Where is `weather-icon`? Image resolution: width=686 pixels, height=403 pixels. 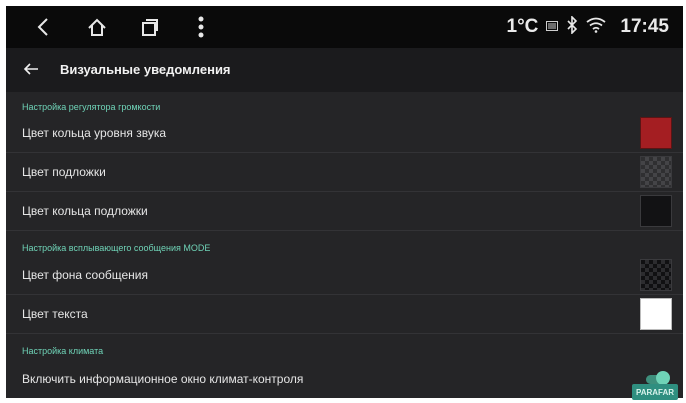
weather-icon is located at coordinates (552, 27).